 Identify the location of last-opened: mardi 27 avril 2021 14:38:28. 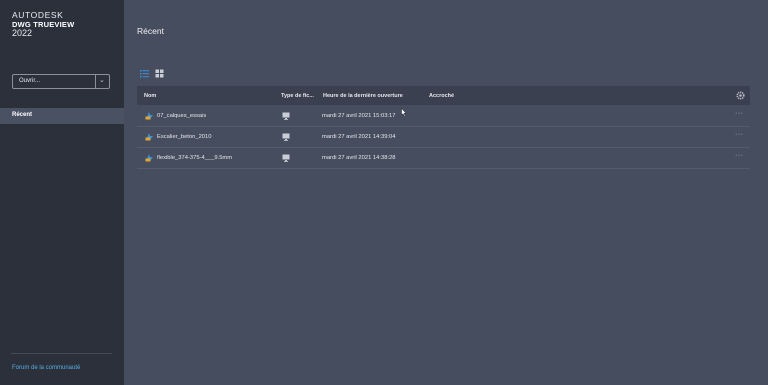
(359, 158).